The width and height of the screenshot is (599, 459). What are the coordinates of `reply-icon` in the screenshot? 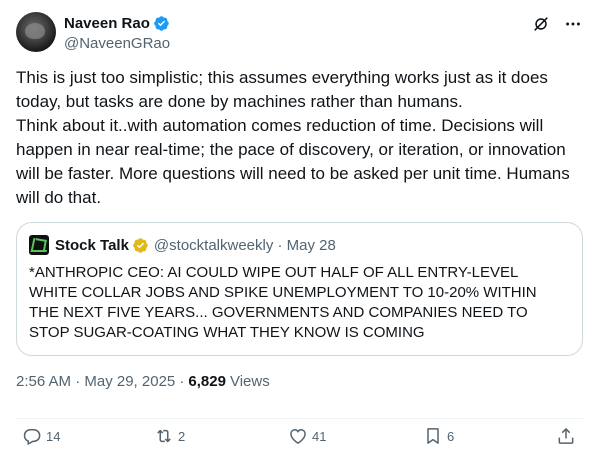 It's located at (32, 437).